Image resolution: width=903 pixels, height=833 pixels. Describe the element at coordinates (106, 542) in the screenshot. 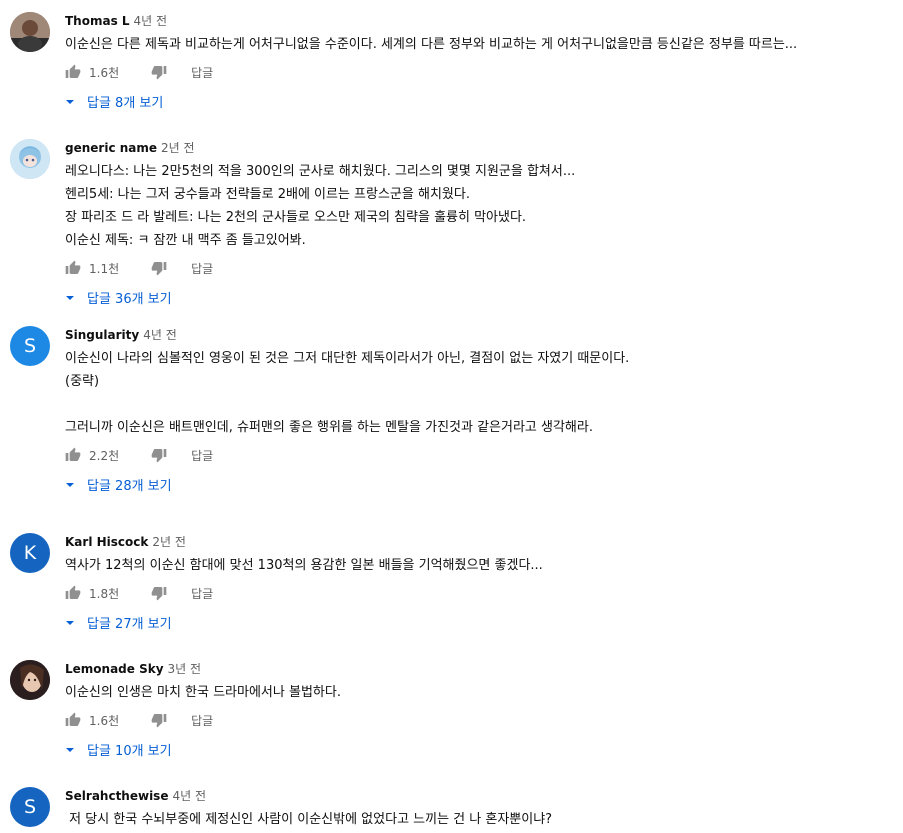

I see `author-name: Karl Hiscock` at that location.